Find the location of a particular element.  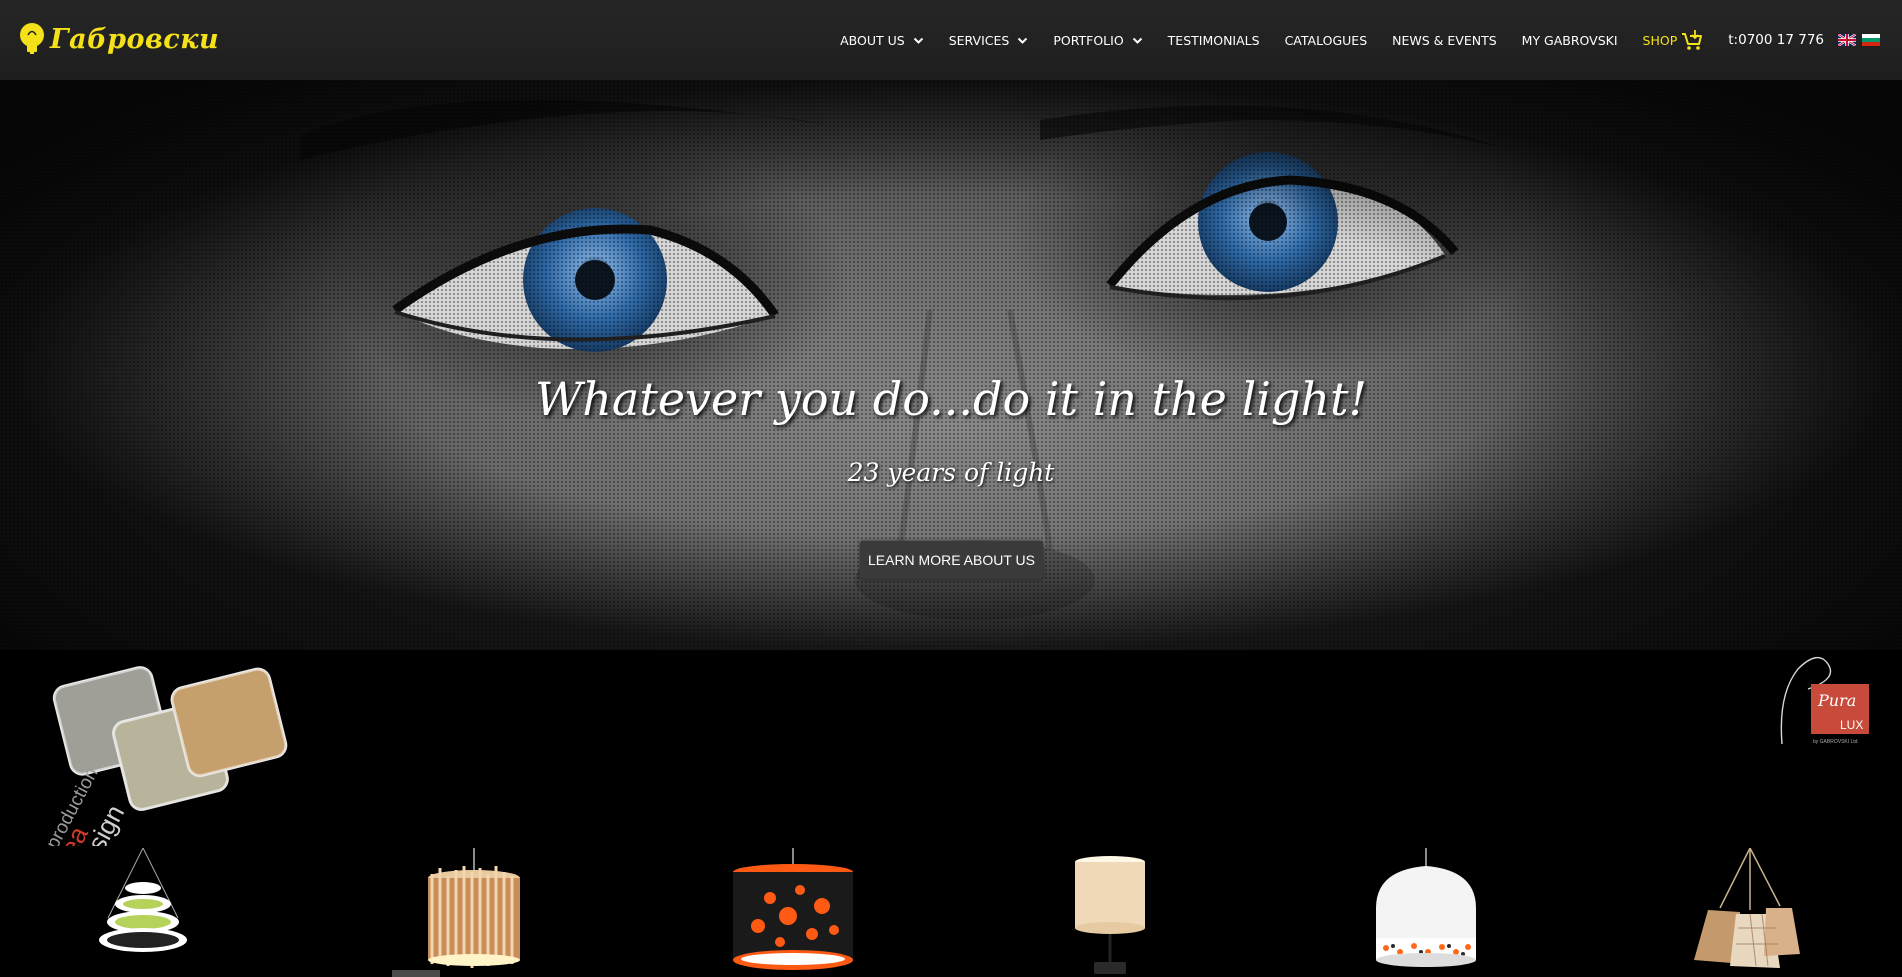

bg-flag-icon is located at coordinates (1871, 40).